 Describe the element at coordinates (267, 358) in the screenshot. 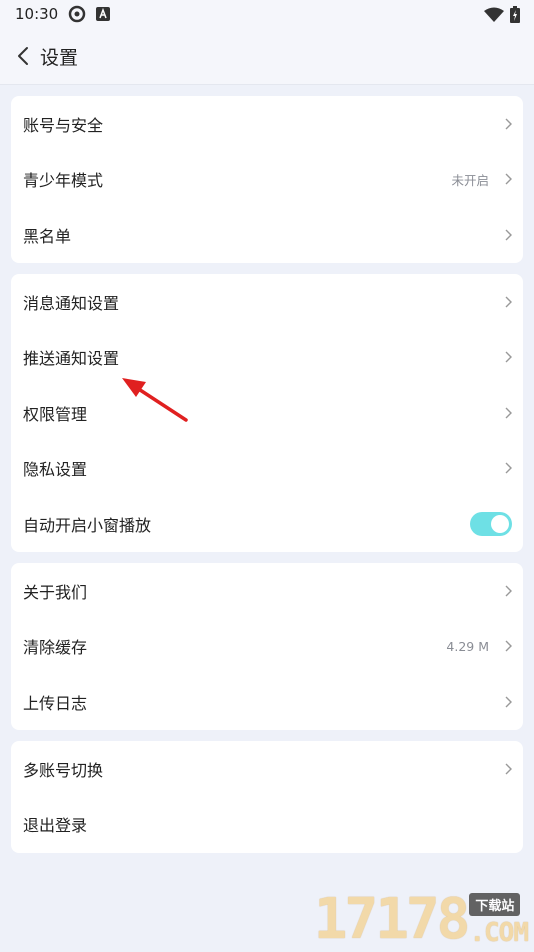

I see `row-push-notification: 推送通知设置` at that location.